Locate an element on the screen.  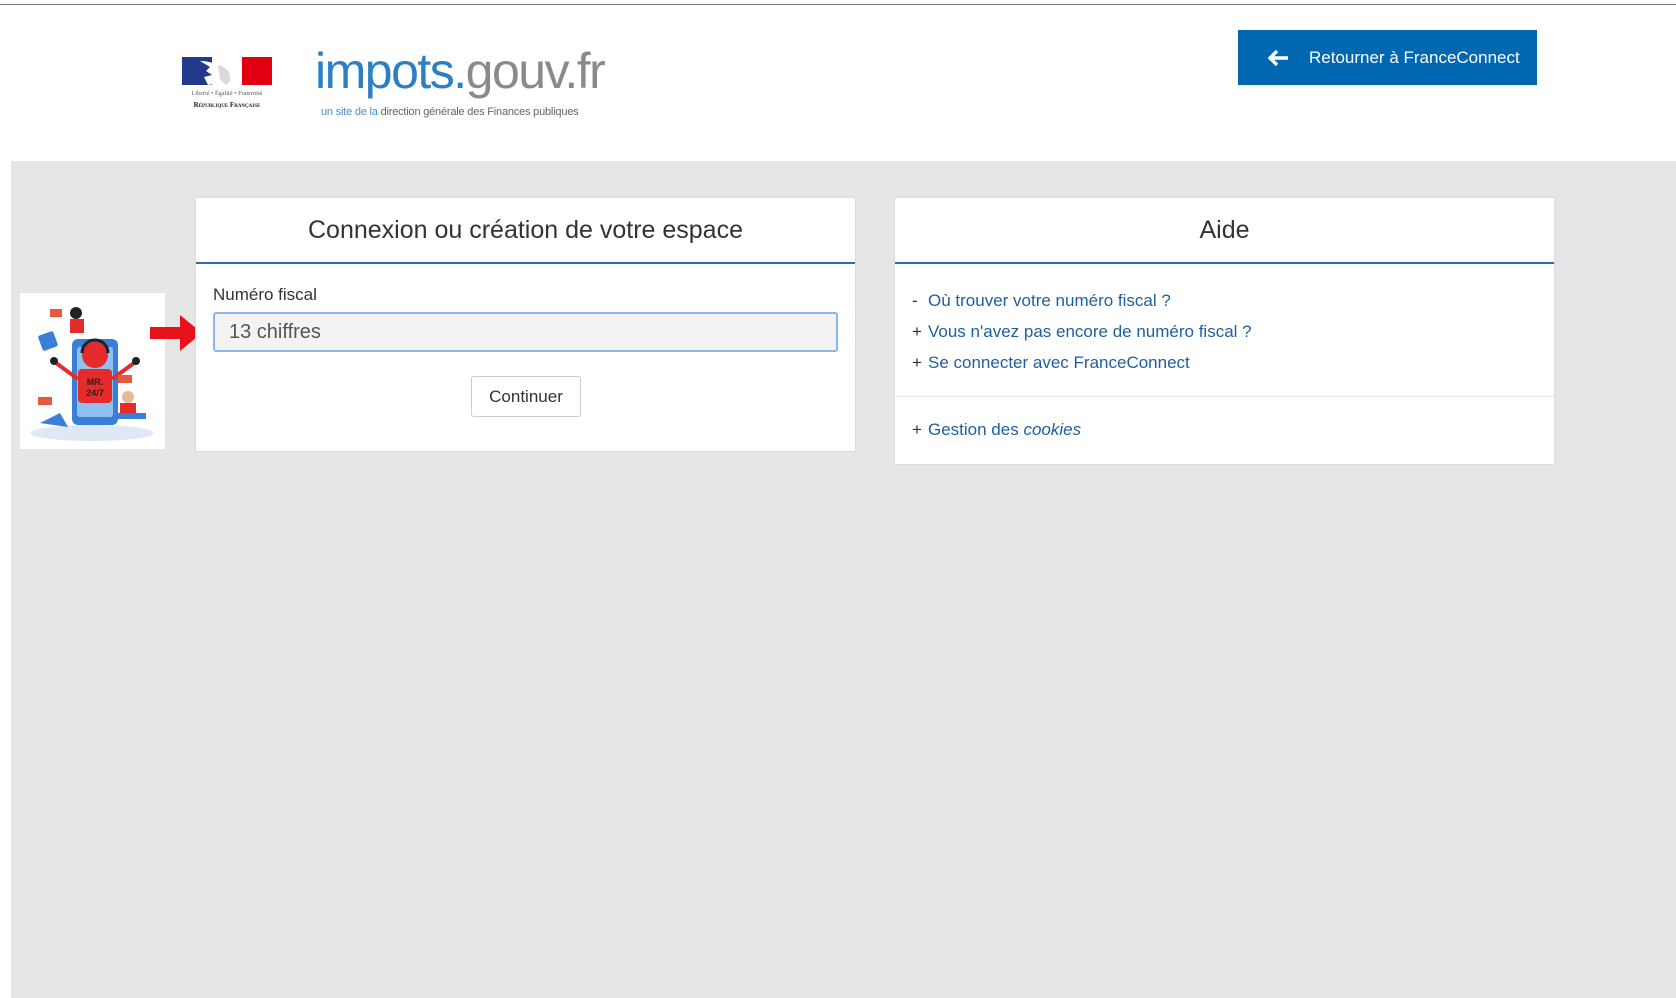
cookies-link-italic: cookies is located at coordinates (1052, 429).